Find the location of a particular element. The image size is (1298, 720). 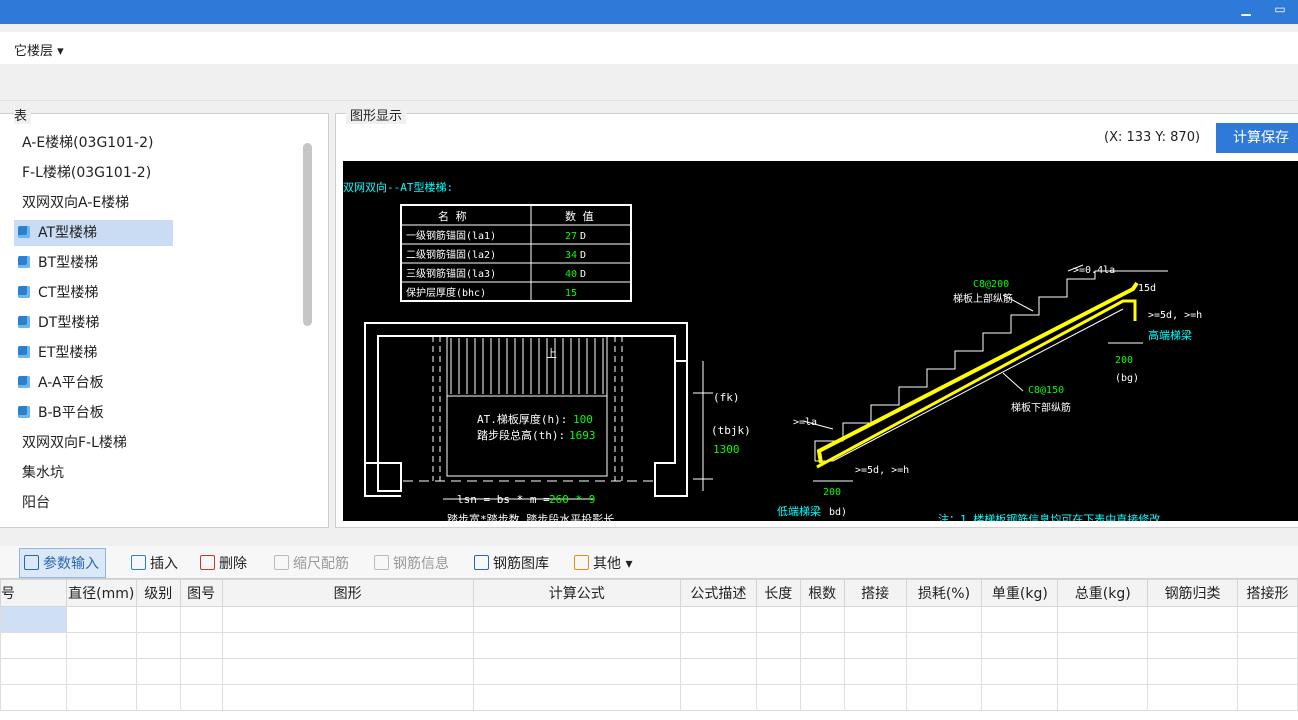

column-header: 公式描述 is located at coordinates (718, 593).